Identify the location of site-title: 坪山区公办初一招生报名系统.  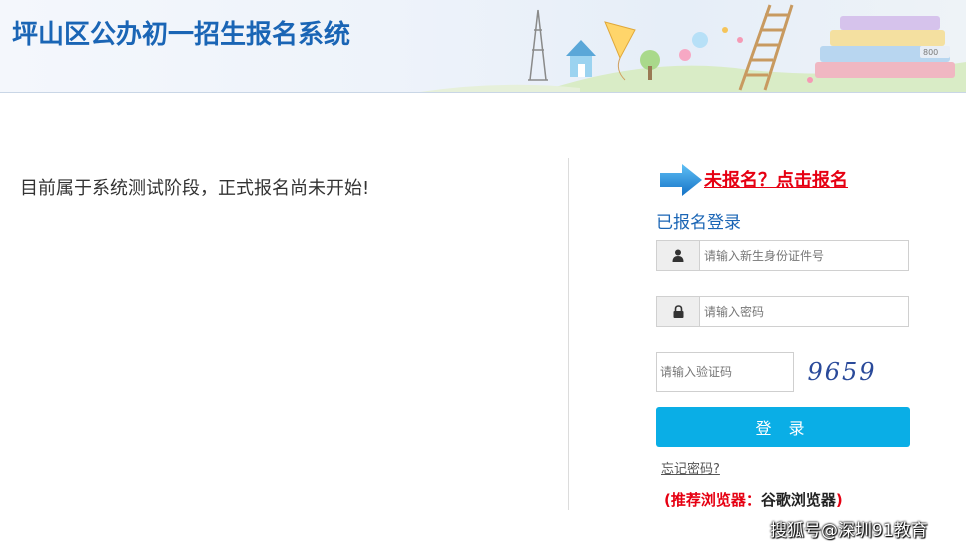
(181, 35).